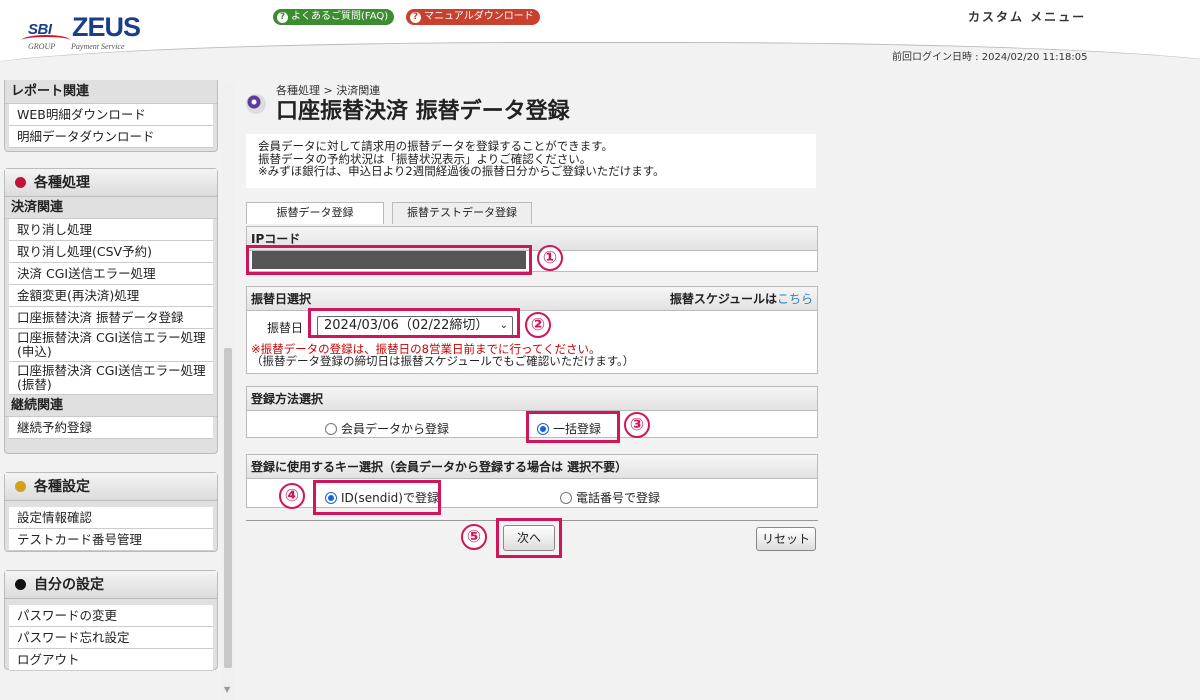 The width and height of the screenshot is (1200, 700). I want to click on reset-button: リセット, so click(786, 539).